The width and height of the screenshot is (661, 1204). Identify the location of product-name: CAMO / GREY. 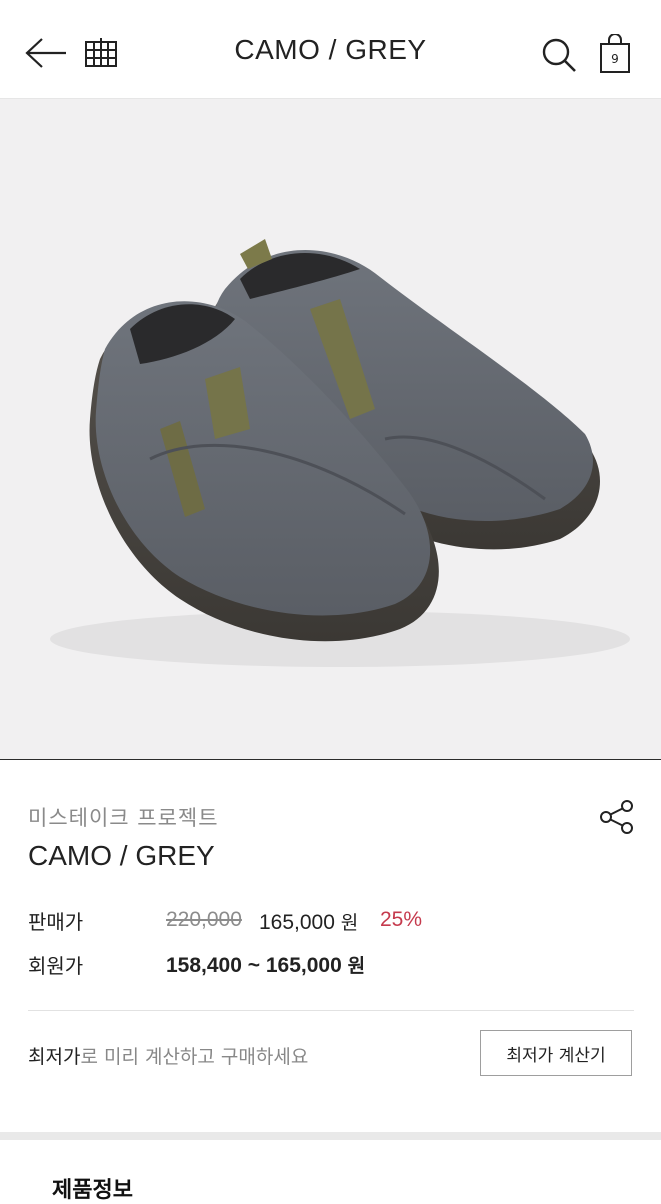
(121, 855).